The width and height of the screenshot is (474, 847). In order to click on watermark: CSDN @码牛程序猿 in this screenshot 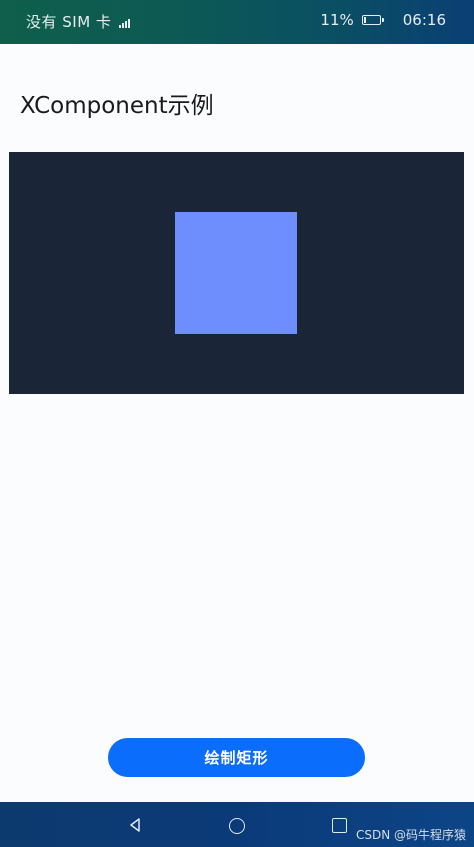, I will do `click(410, 835)`.